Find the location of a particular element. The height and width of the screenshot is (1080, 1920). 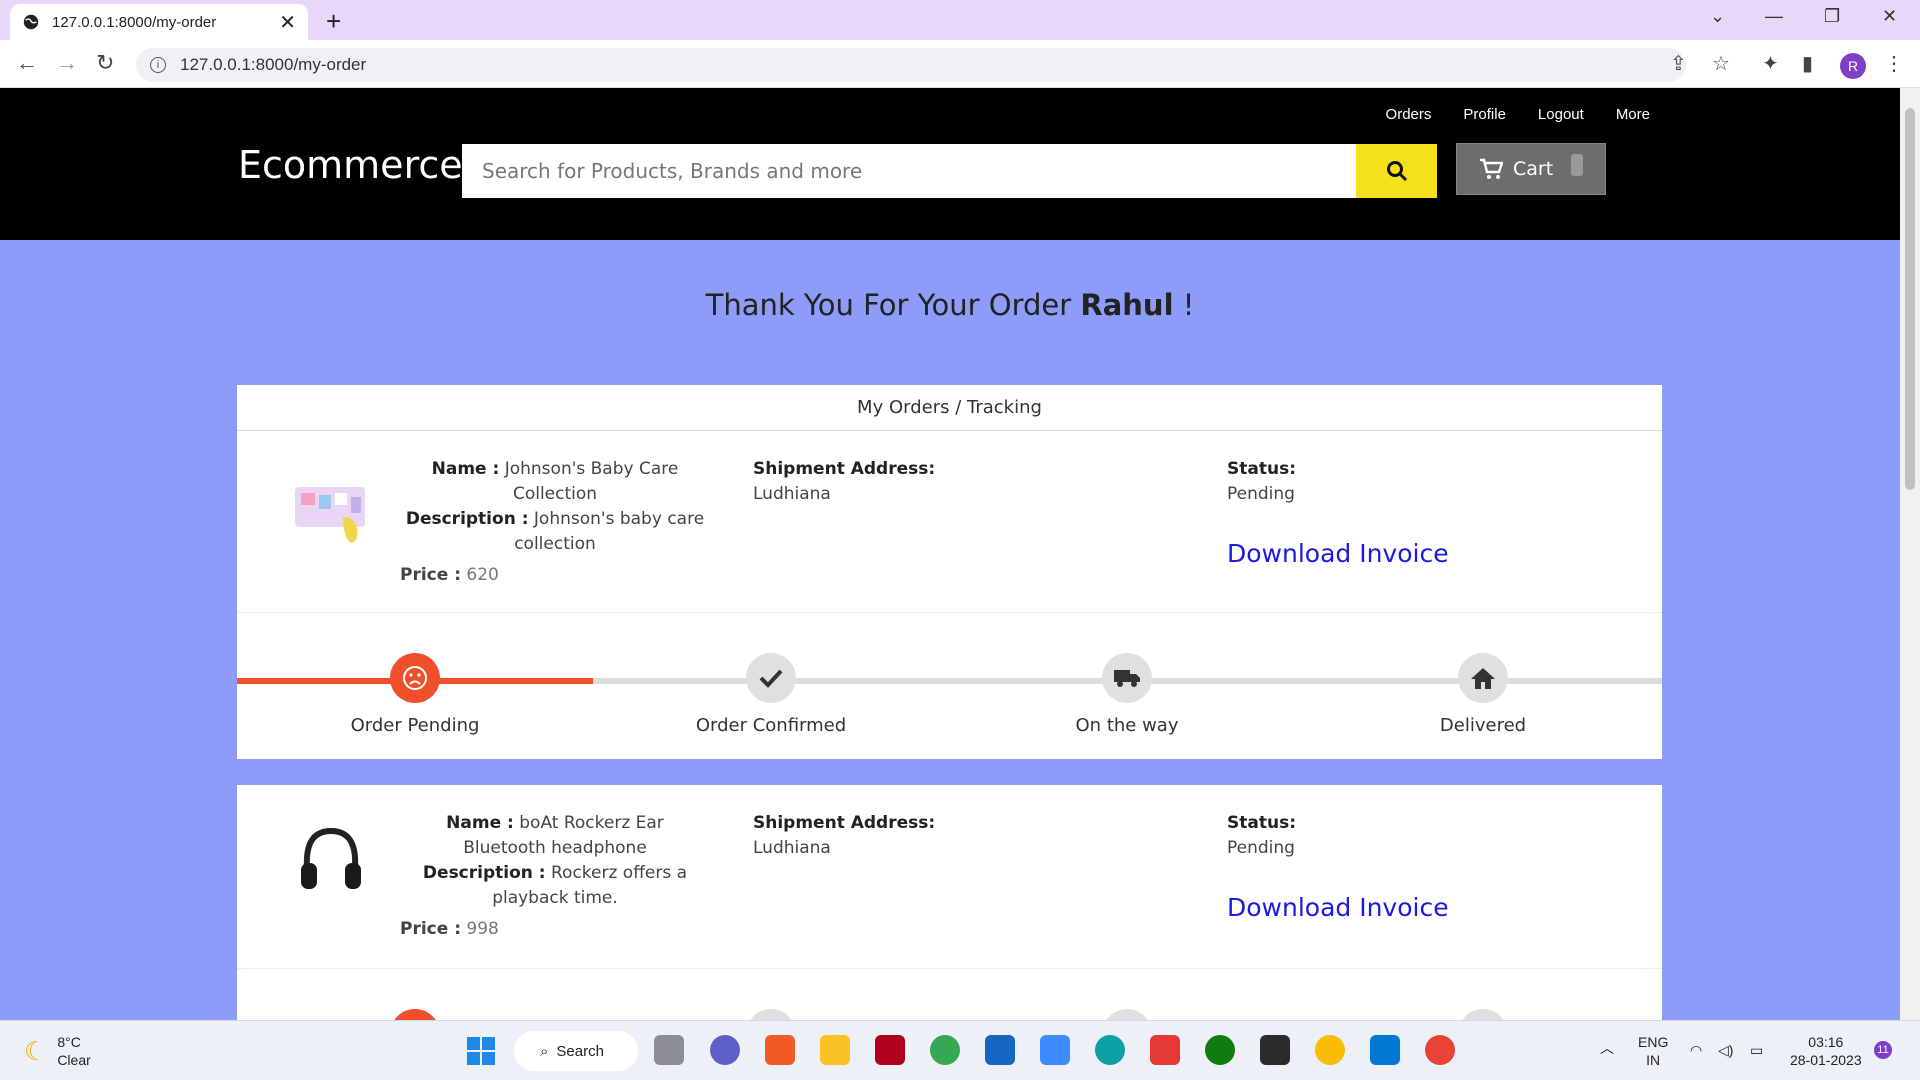

weather-widget: ☾ 8°C Clear is located at coordinates (57, 1051).